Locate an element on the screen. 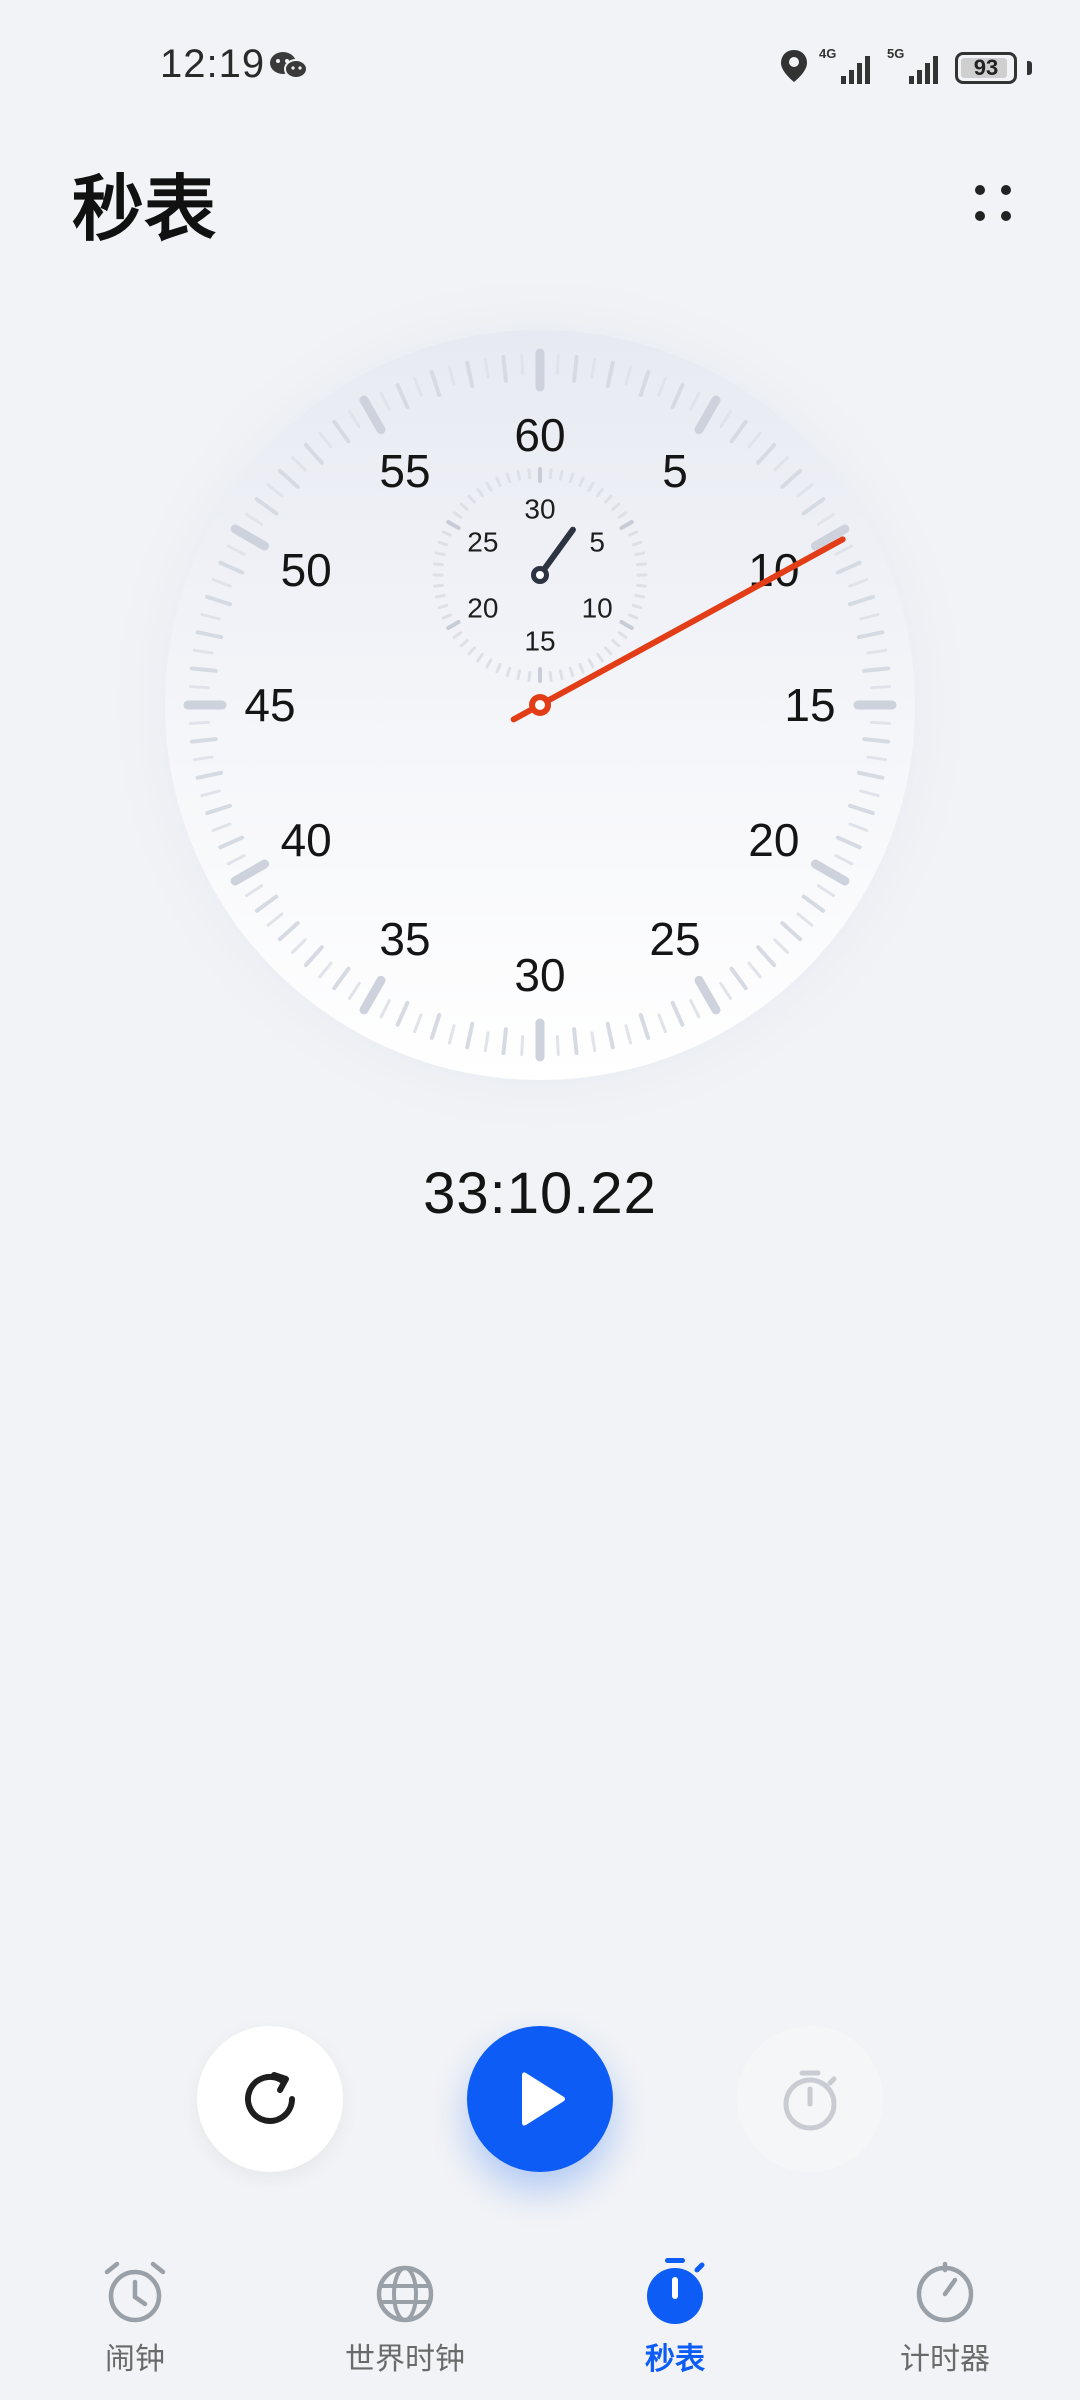 The image size is (1080, 2400). outer-label: 60 is located at coordinates (539, 435).